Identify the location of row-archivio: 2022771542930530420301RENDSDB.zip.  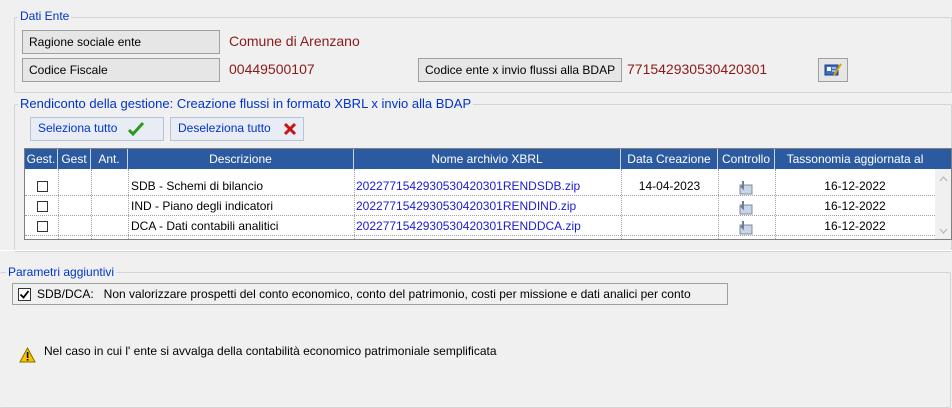
(488, 186).